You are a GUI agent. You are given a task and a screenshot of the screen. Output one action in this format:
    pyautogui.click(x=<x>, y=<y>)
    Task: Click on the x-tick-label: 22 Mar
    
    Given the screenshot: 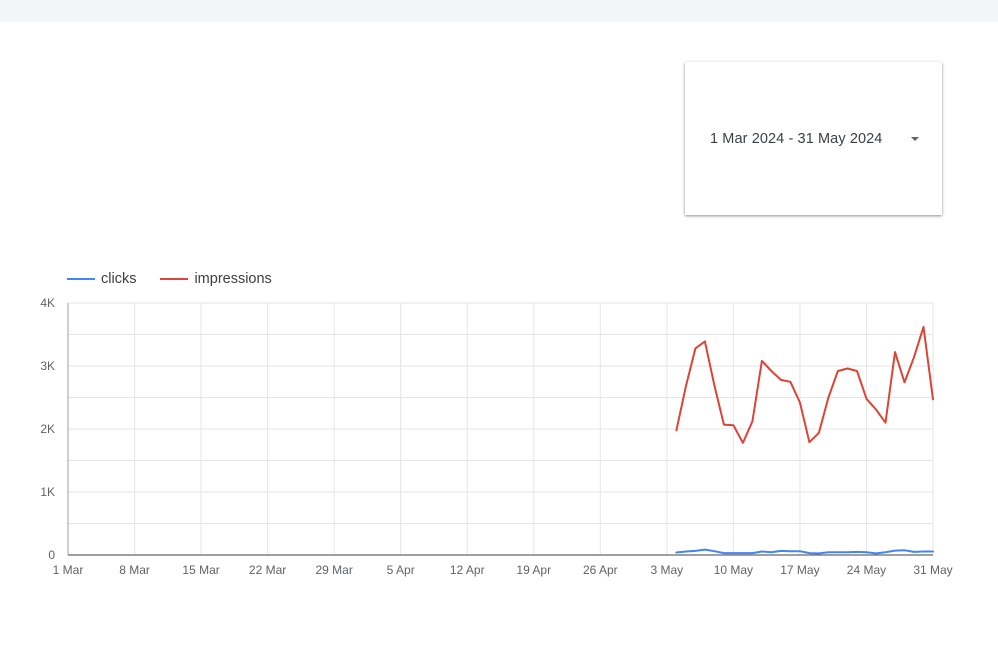 What is the action you would take?
    pyautogui.click(x=267, y=570)
    